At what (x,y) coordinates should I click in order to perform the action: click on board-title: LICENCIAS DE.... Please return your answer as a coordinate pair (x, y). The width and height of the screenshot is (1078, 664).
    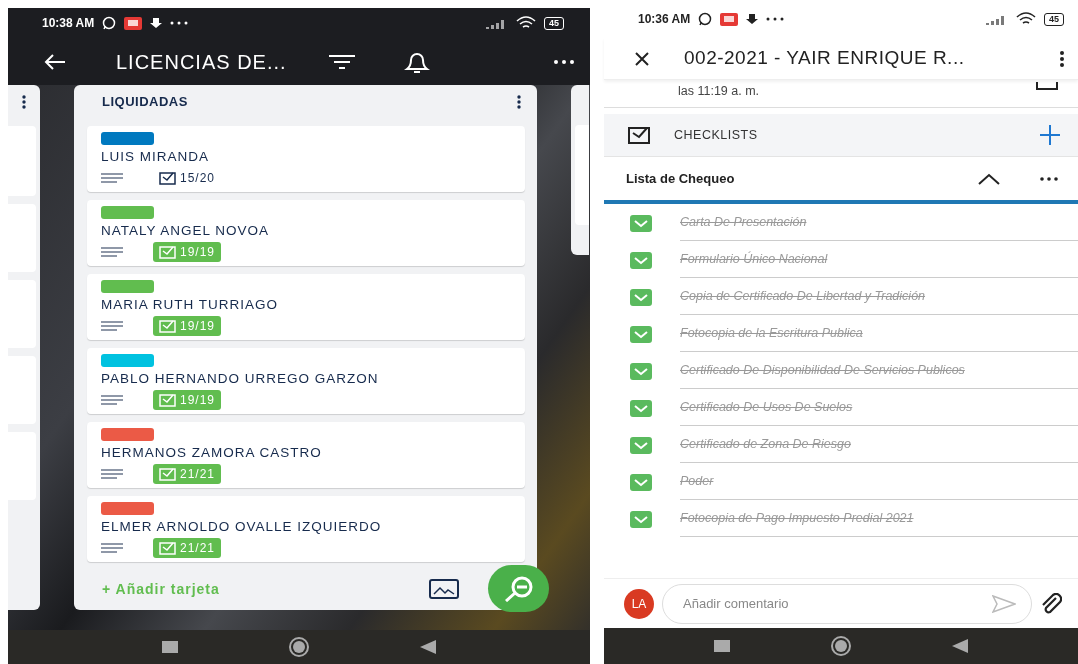
    Looking at the image, I should click on (201, 62).